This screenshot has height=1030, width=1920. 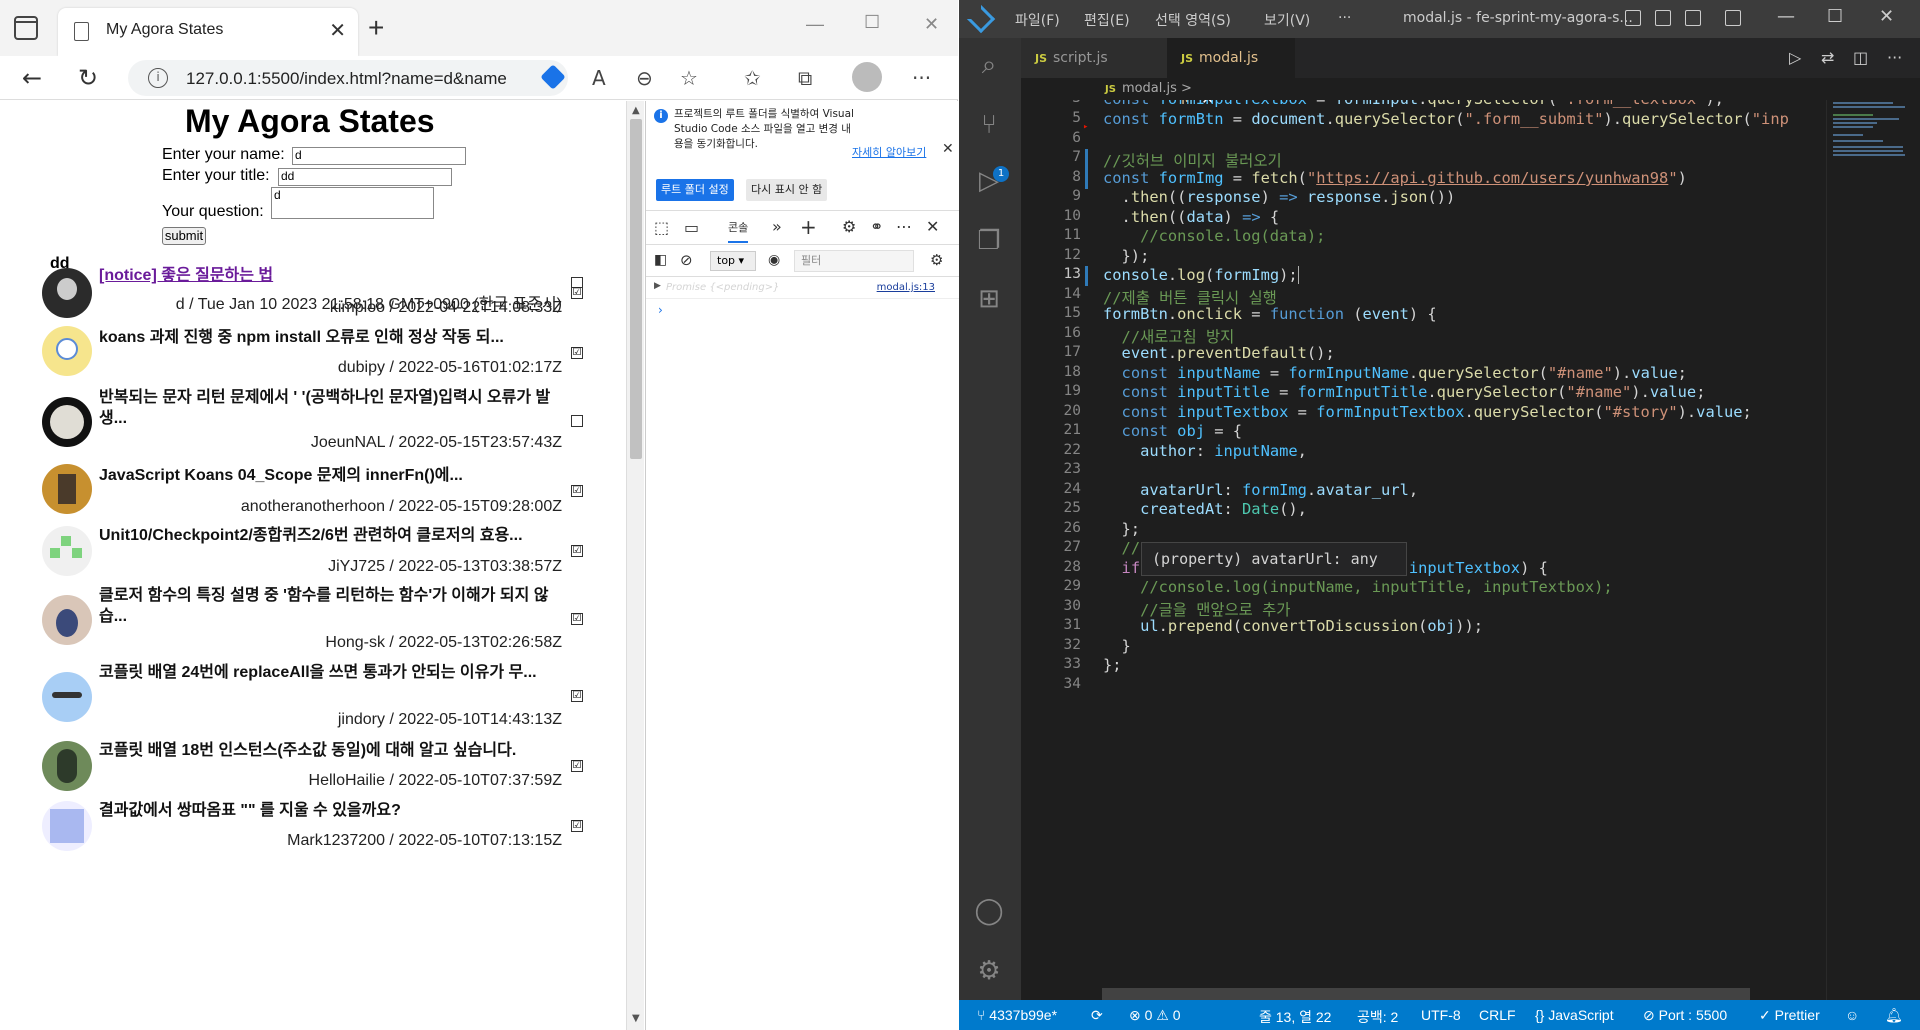 What do you see at coordinates (636, 1018) in the screenshot?
I see `scroll-down-icon: ▼` at bounding box center [636, 1018].